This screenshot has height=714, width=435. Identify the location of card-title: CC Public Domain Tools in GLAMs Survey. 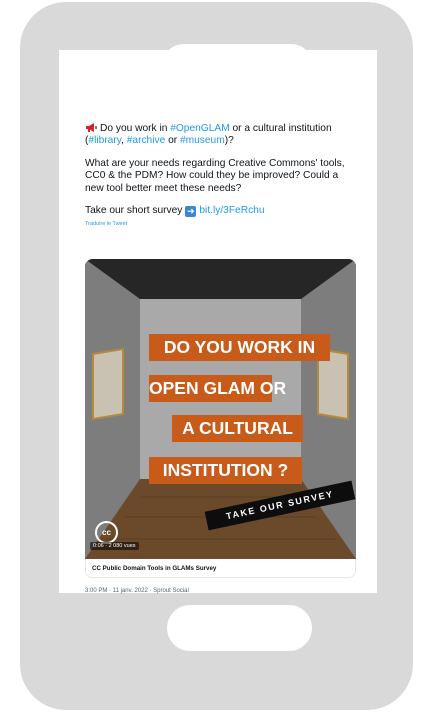
(220, 568).